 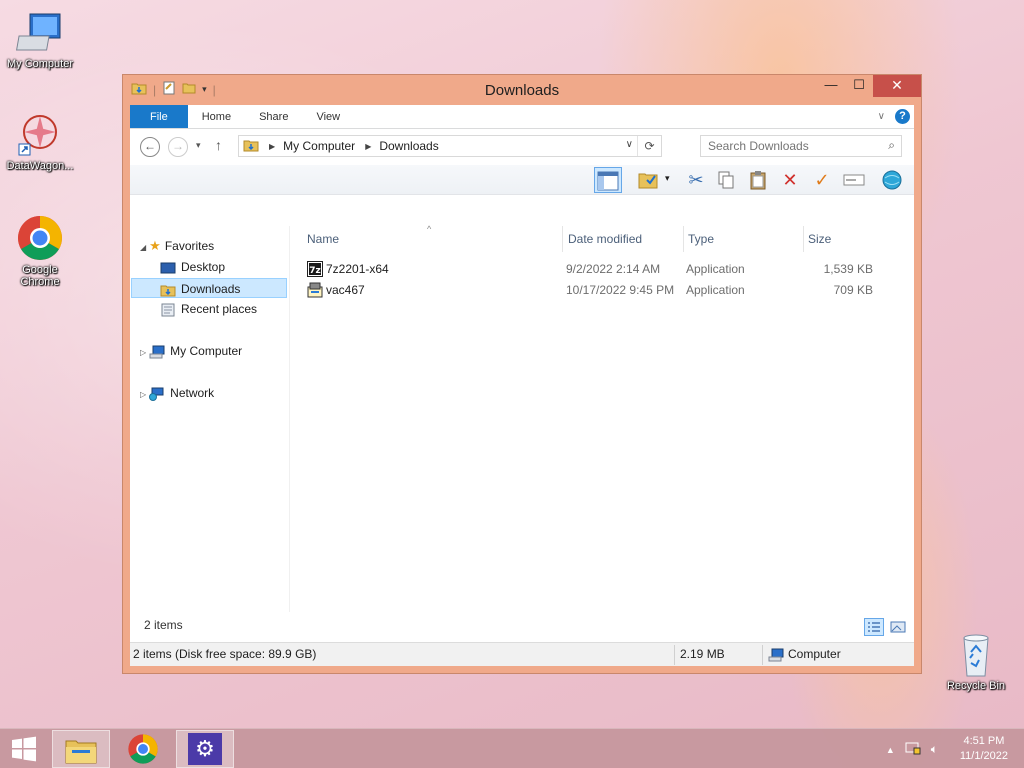 I want to click on cut-icon: ✂, so click(x=696, y=180).